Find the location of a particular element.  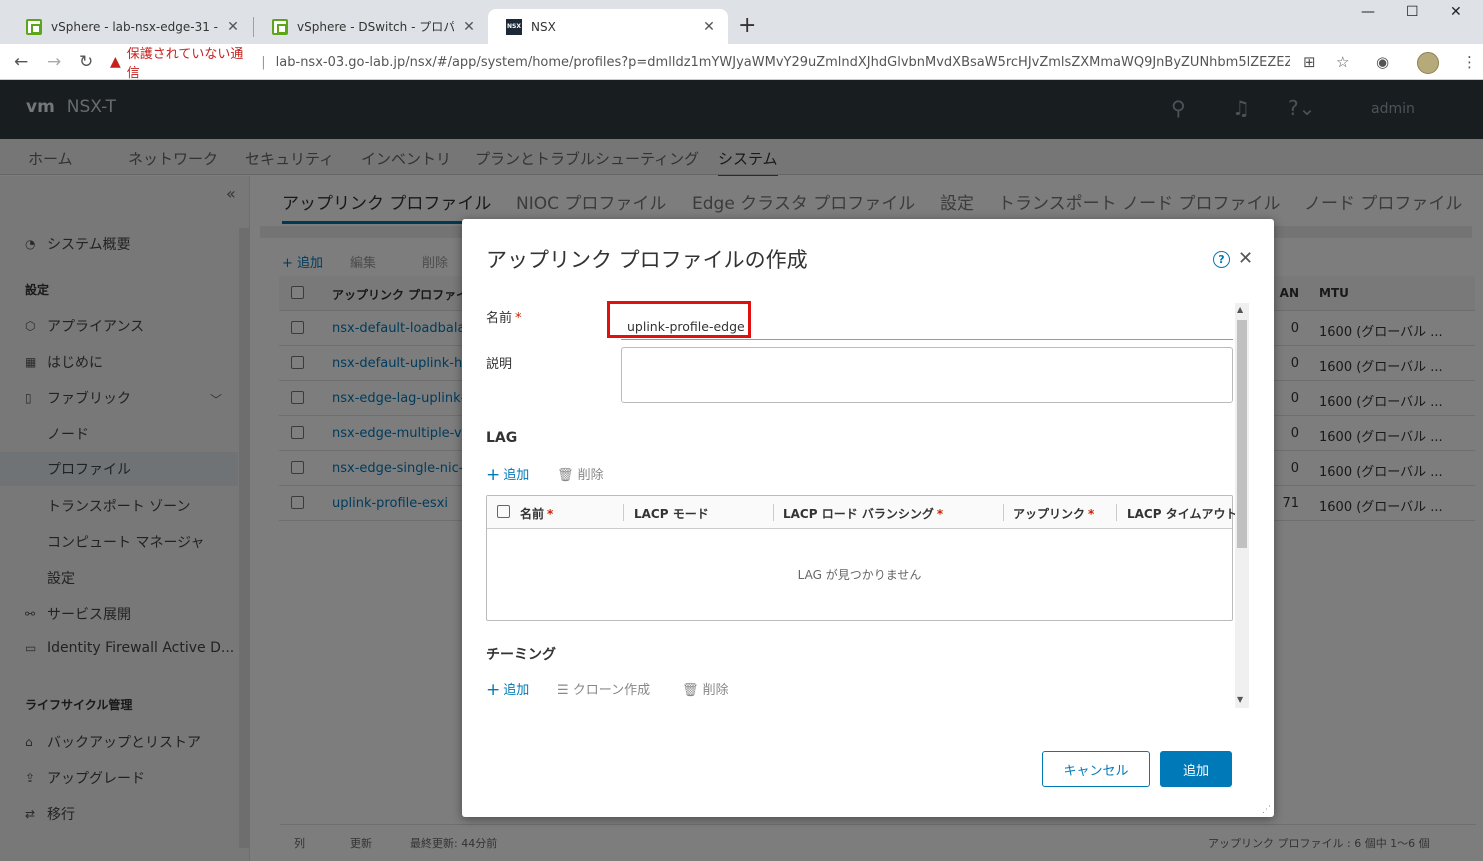

lag-col-load-balancing: LACP ロード バランシング * is located at coordinates (863, 514).